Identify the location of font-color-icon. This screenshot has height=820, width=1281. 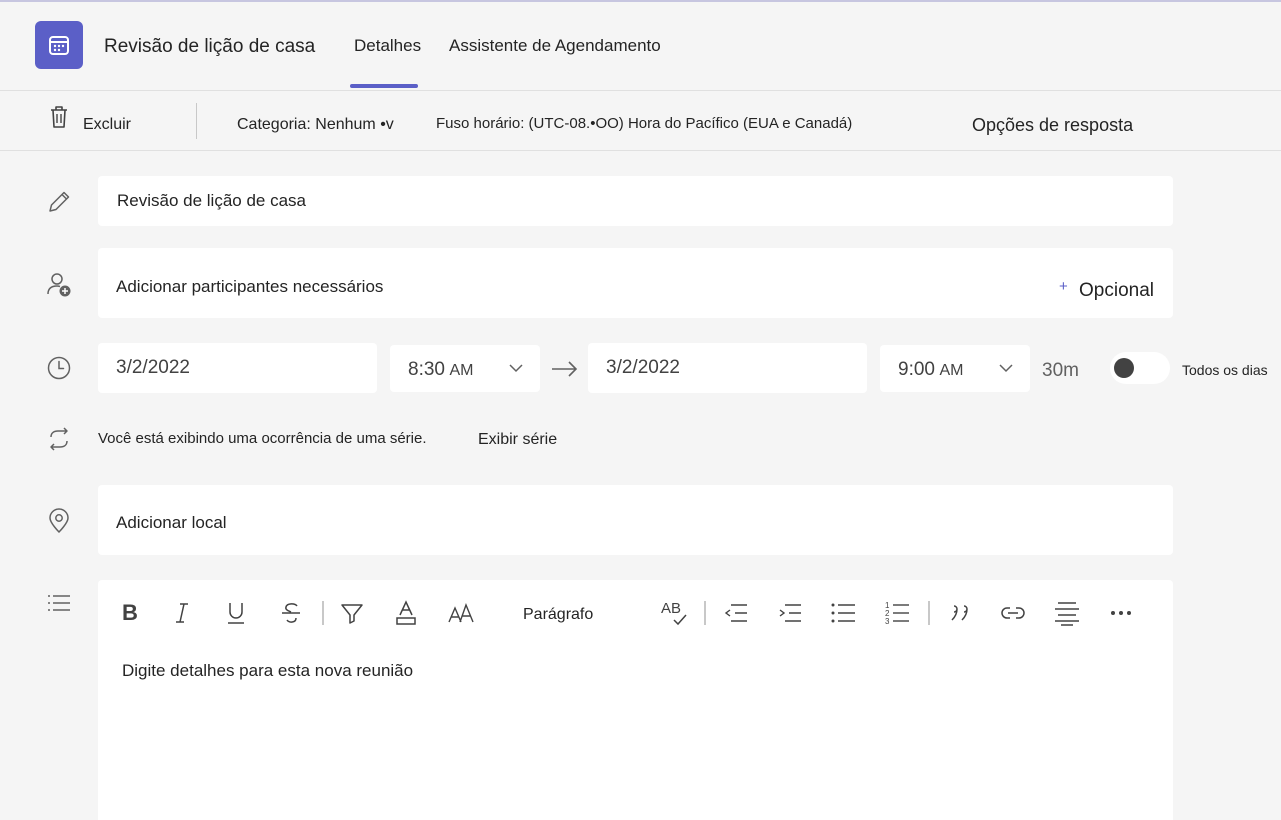
(406, 612).